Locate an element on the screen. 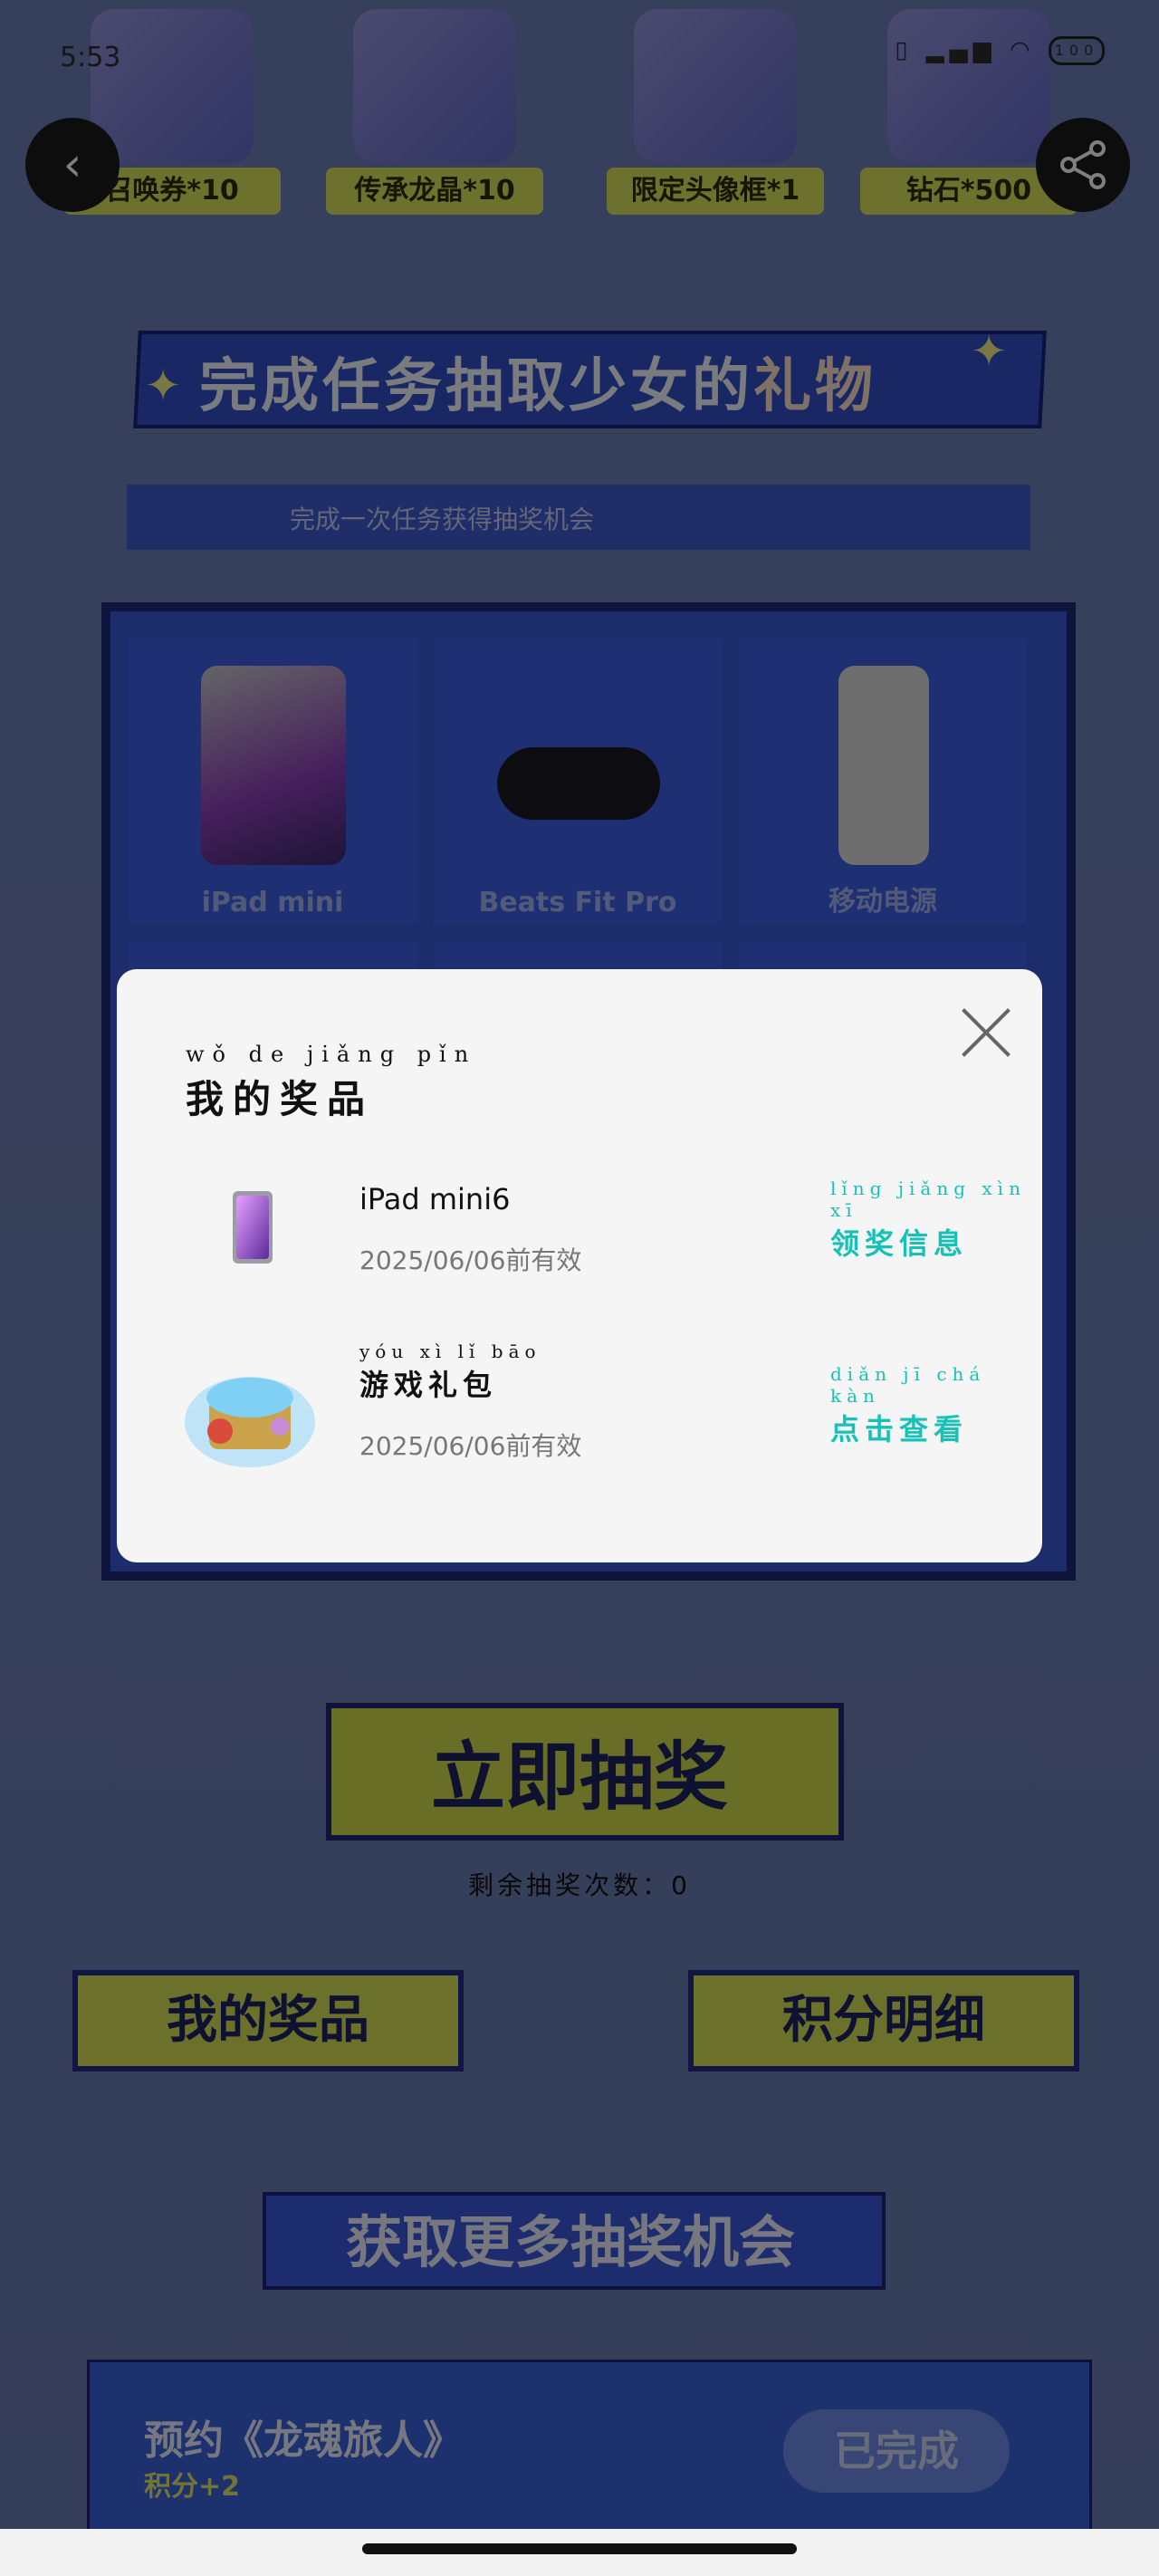 The height and width of the screenshot is (2576, 1159). prize-item-name: iPad mini6 is located at coordinates (435, 1199).